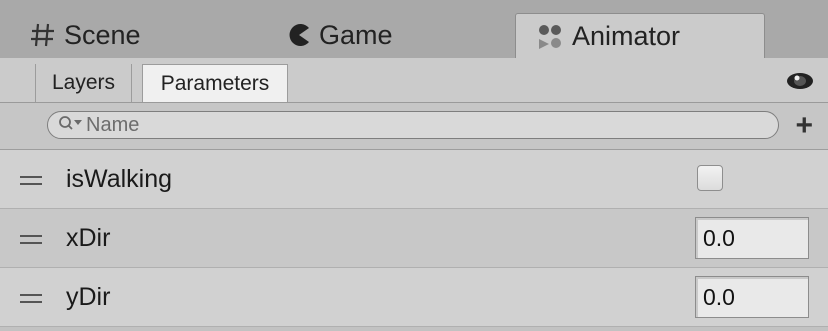  What do you see at coordinates (88, 238) in the screenshot?
I see `parameter-name: xDir` at bounding box center [88, 238].